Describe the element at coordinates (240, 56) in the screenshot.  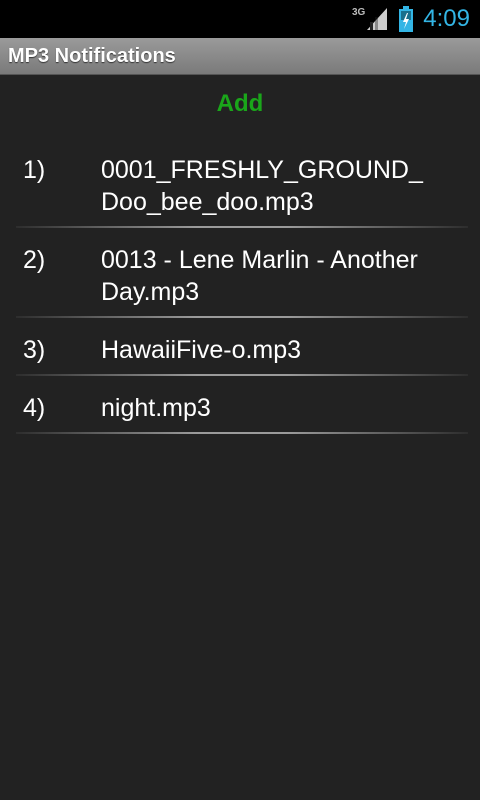
I see `title-bar: MP3 Notifications` at that location.